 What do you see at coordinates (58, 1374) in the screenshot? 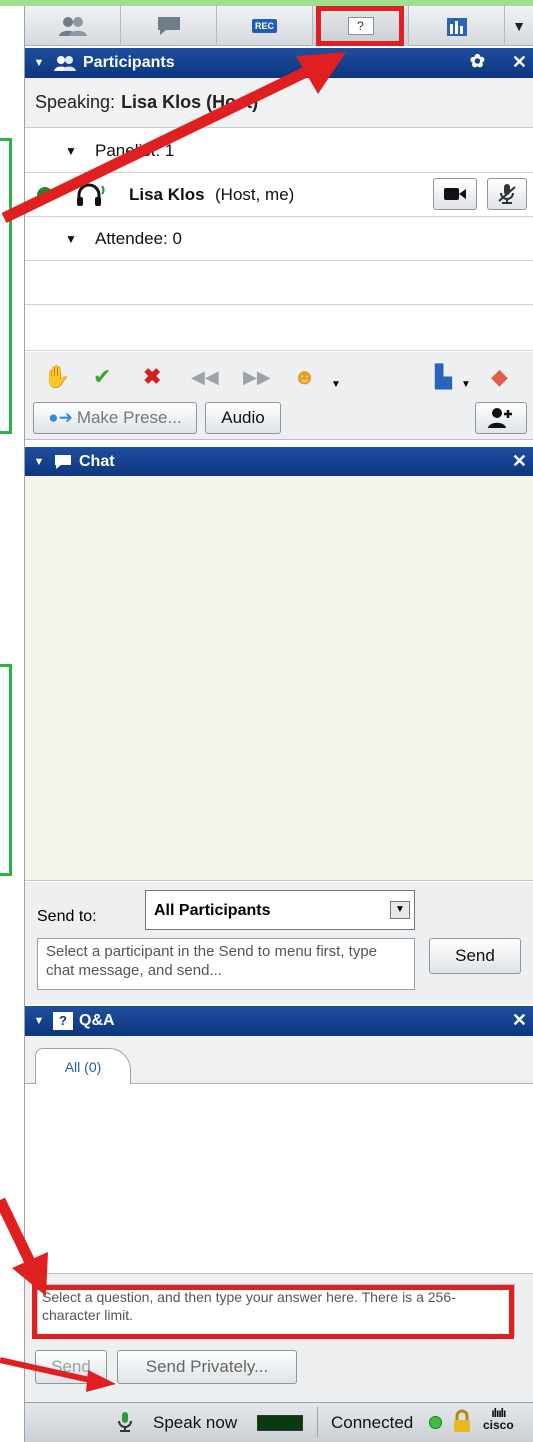
I see `red-arrow-to-send-privately` at bounding box center [58, 1374].